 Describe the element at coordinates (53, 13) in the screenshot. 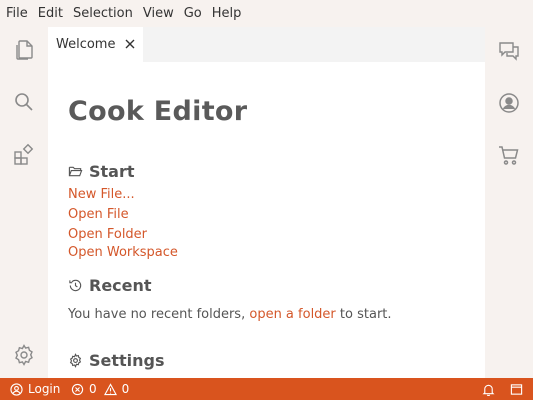

I see `menu-edit: Edit` at that location.